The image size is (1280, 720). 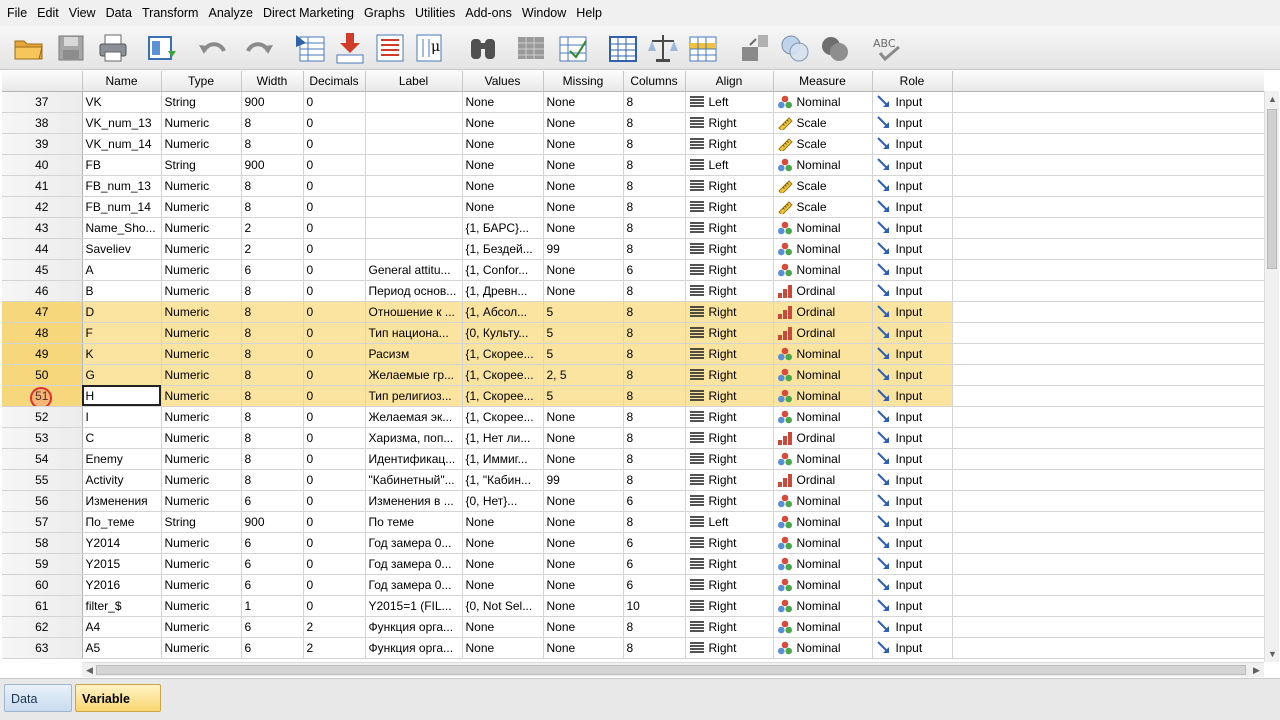 I want to click on column-header-label: Label, so click(x=414, y=81).